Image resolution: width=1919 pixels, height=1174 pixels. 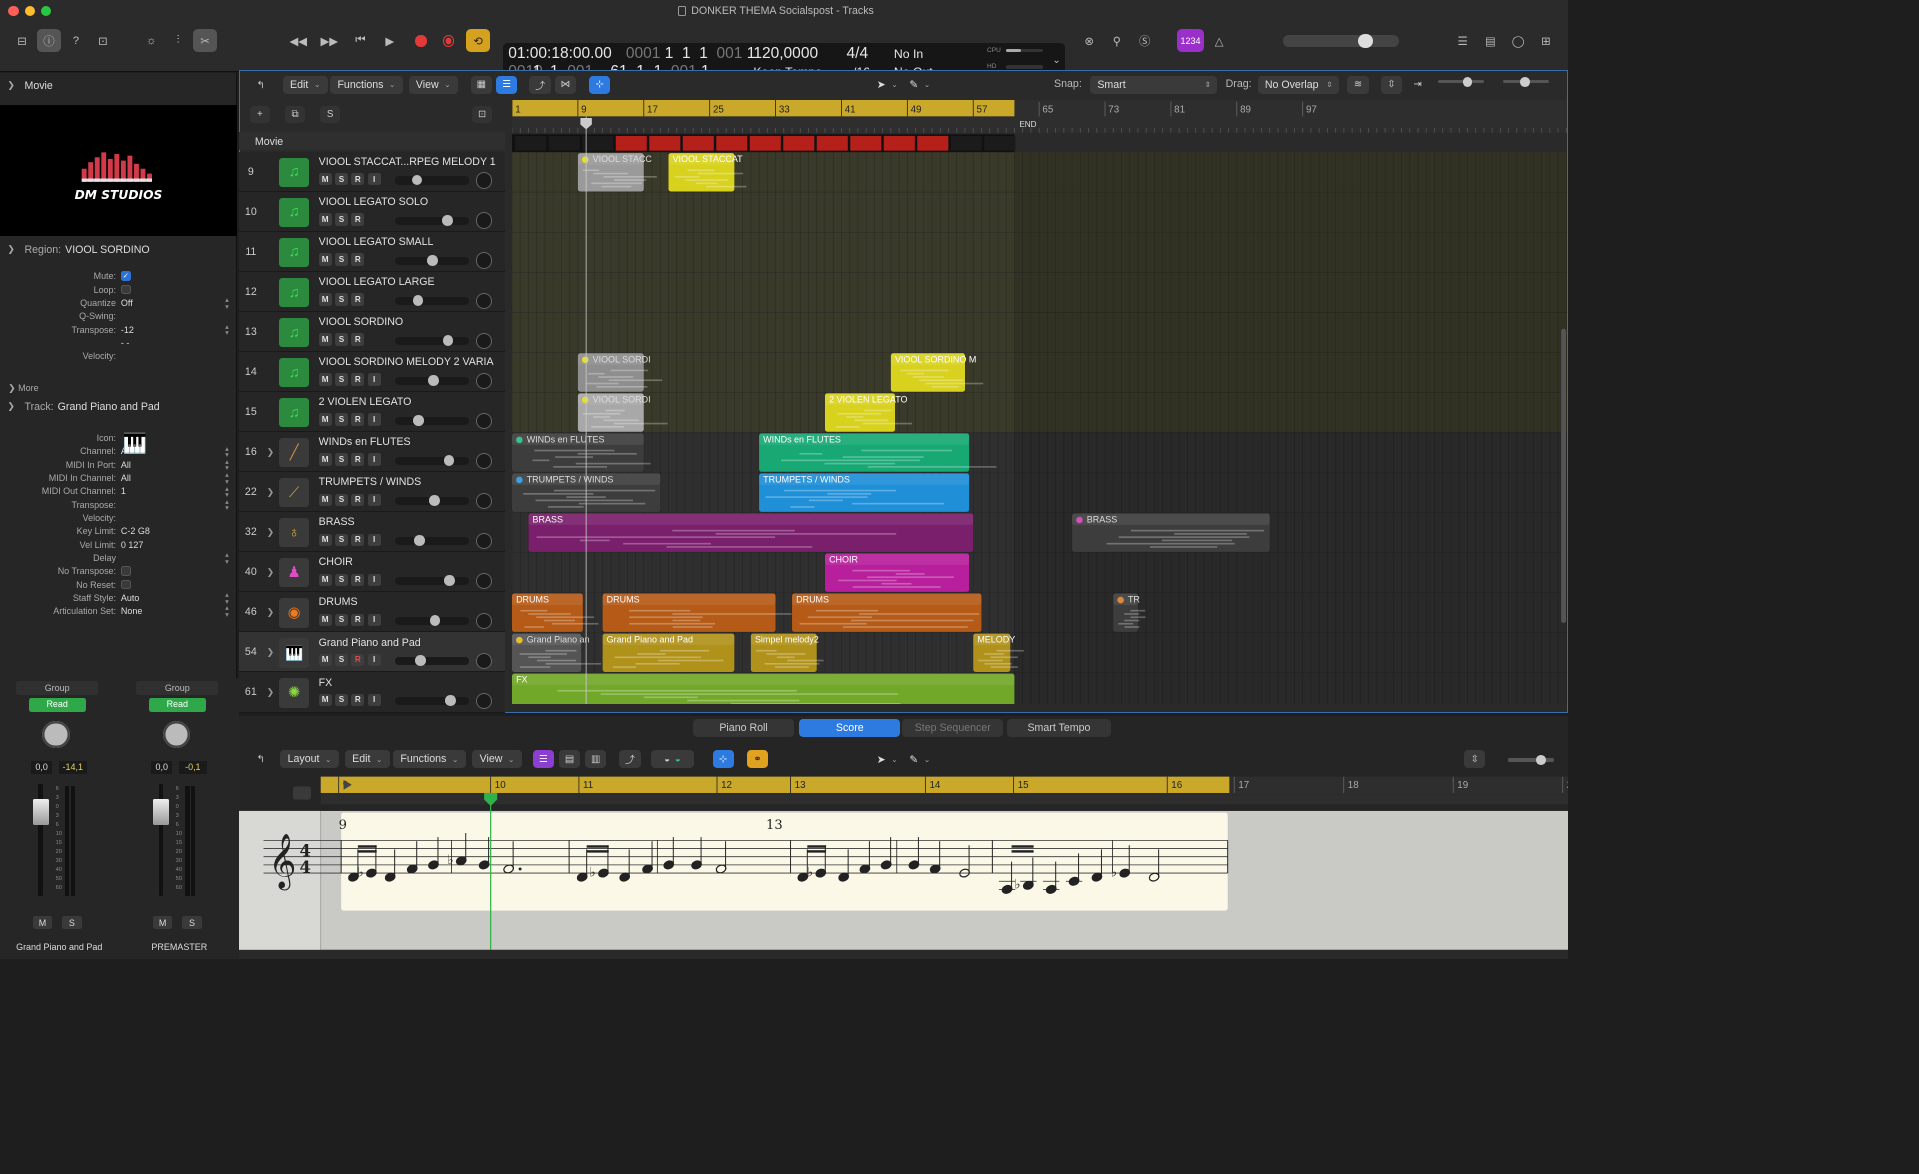 What do you see at coordinates (919, 85) in the screenshot?
I see `pencil-tool-menu: ✎ ⌄` at bounding box center [919, 85].